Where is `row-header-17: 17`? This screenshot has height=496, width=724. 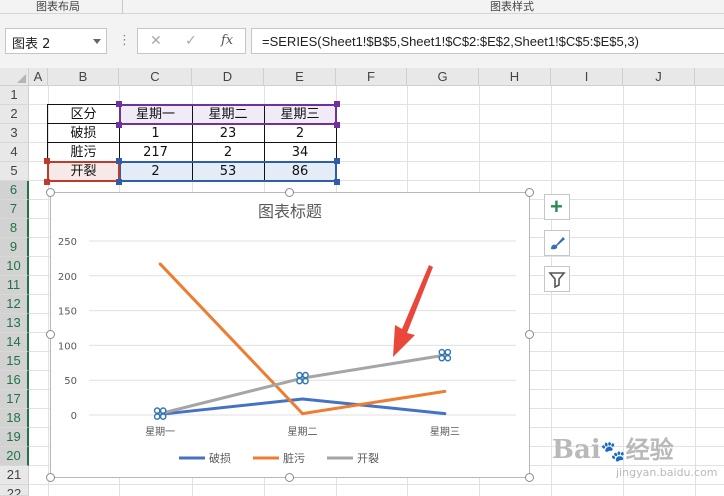 row-header-17: 17 is located at coordinates (14, 399).